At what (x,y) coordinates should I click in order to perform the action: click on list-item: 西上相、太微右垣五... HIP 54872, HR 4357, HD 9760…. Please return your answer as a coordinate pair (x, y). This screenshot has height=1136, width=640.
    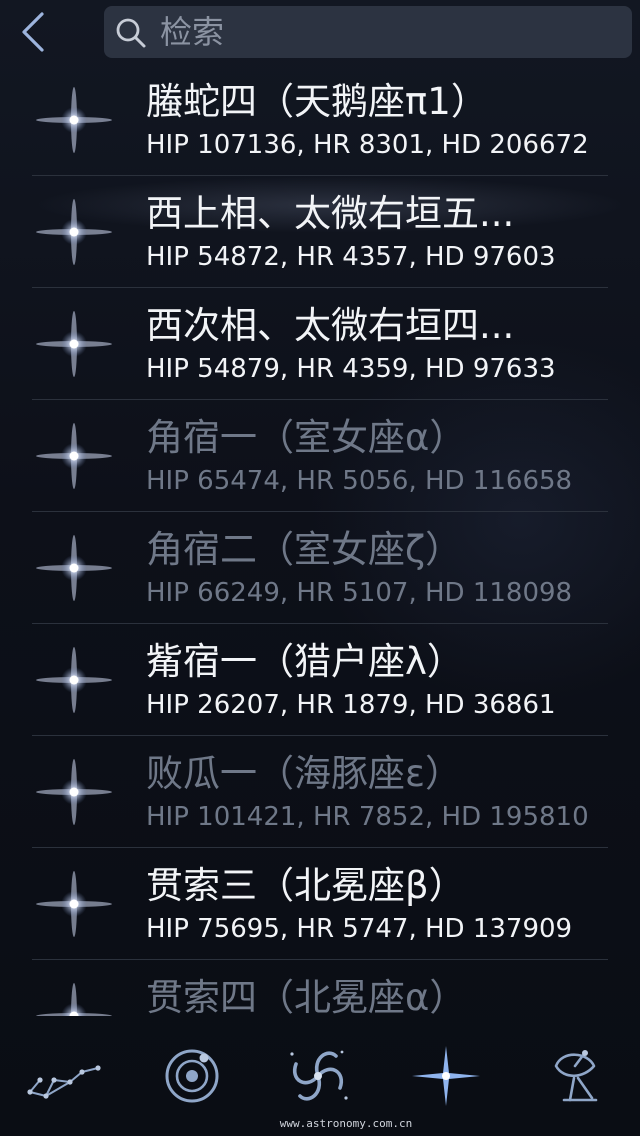
    Looking at the image, I should click on (320, 232).